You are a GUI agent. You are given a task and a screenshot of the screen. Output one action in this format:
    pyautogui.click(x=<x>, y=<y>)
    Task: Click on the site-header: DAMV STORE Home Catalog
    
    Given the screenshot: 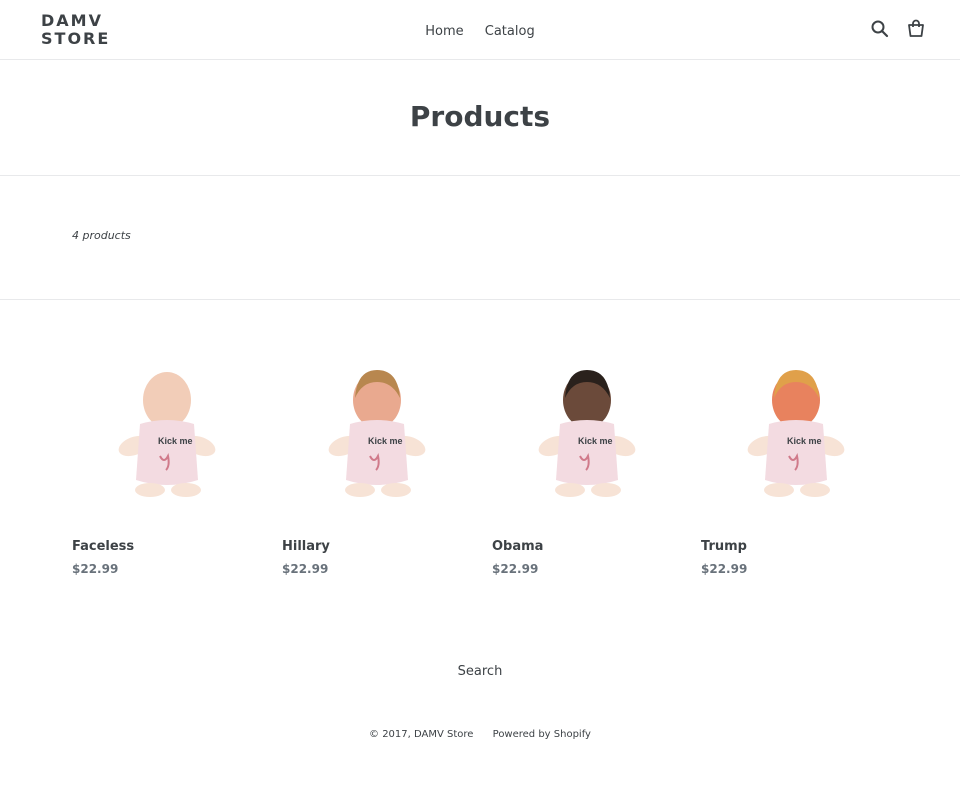 What is the action you would take?
    pyautogui.click(x=480, y=30)
    